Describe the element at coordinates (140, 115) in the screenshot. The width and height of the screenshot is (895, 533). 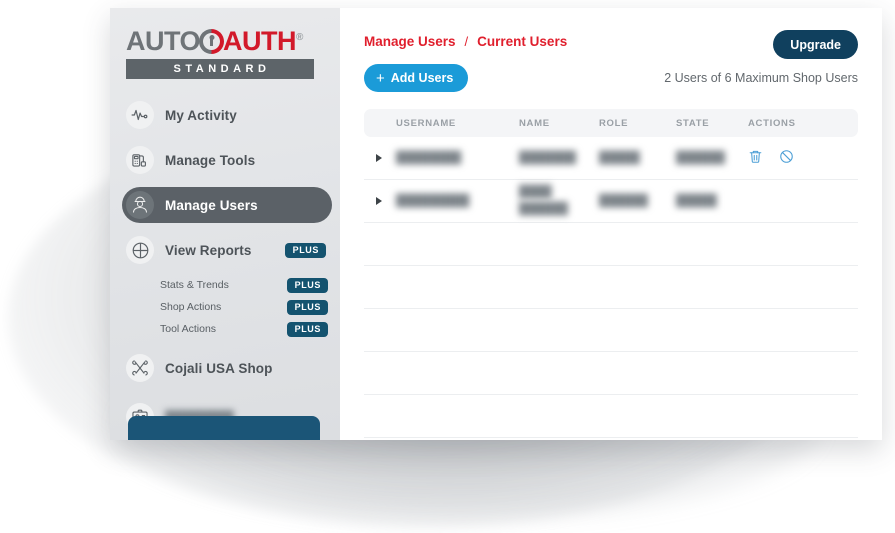
I see `activity-pulse-icon` at that location.